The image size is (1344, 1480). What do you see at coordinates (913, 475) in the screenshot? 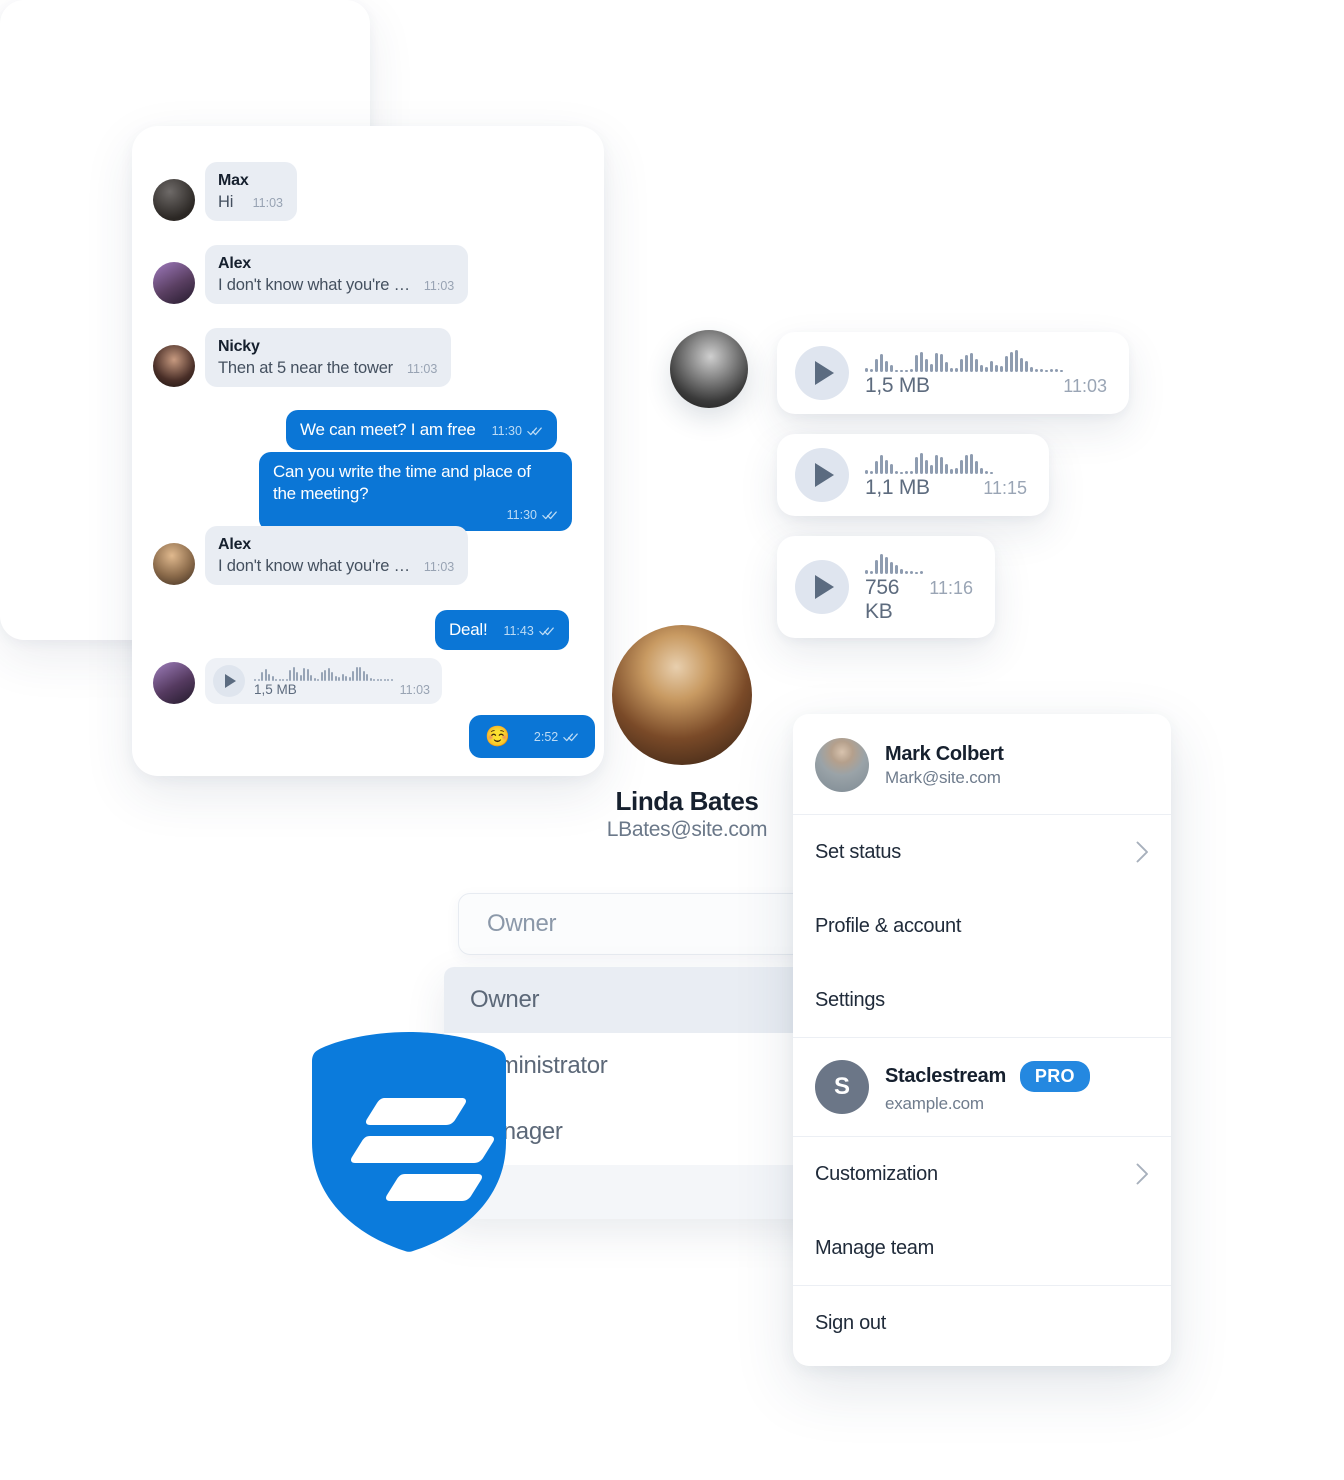
I see `voice-card: 1,1 MB 11:15` at bounding box center [913, 475].